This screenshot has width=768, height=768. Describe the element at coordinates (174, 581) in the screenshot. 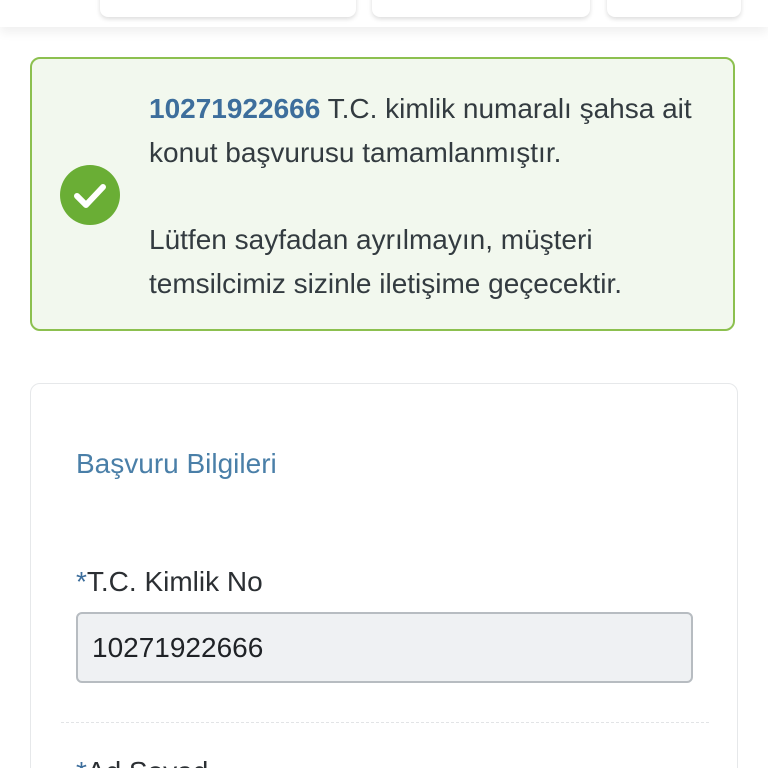

I see `tc-field-label-text: T.C. Kimlik No` at that location.